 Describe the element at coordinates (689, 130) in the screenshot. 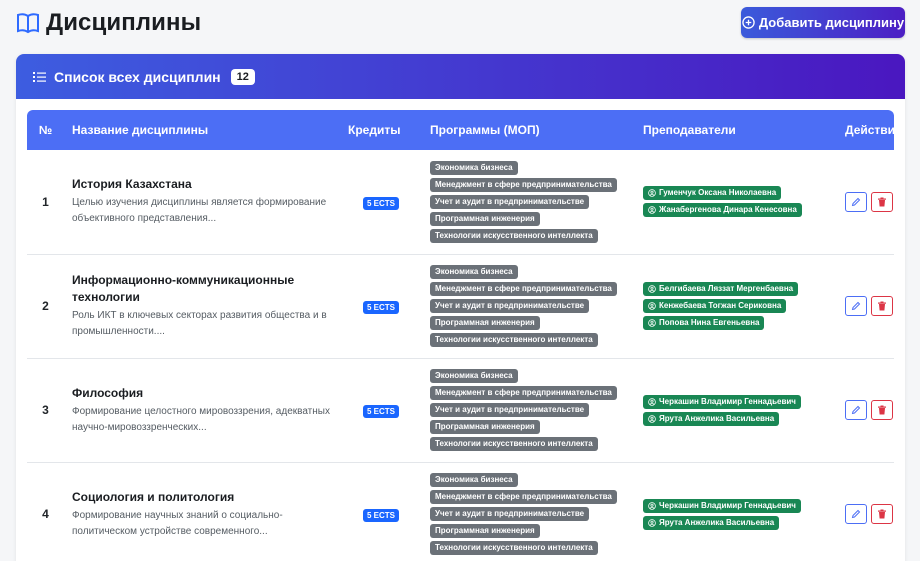

I see `column-header-teachers: Преподаватели` at that location.